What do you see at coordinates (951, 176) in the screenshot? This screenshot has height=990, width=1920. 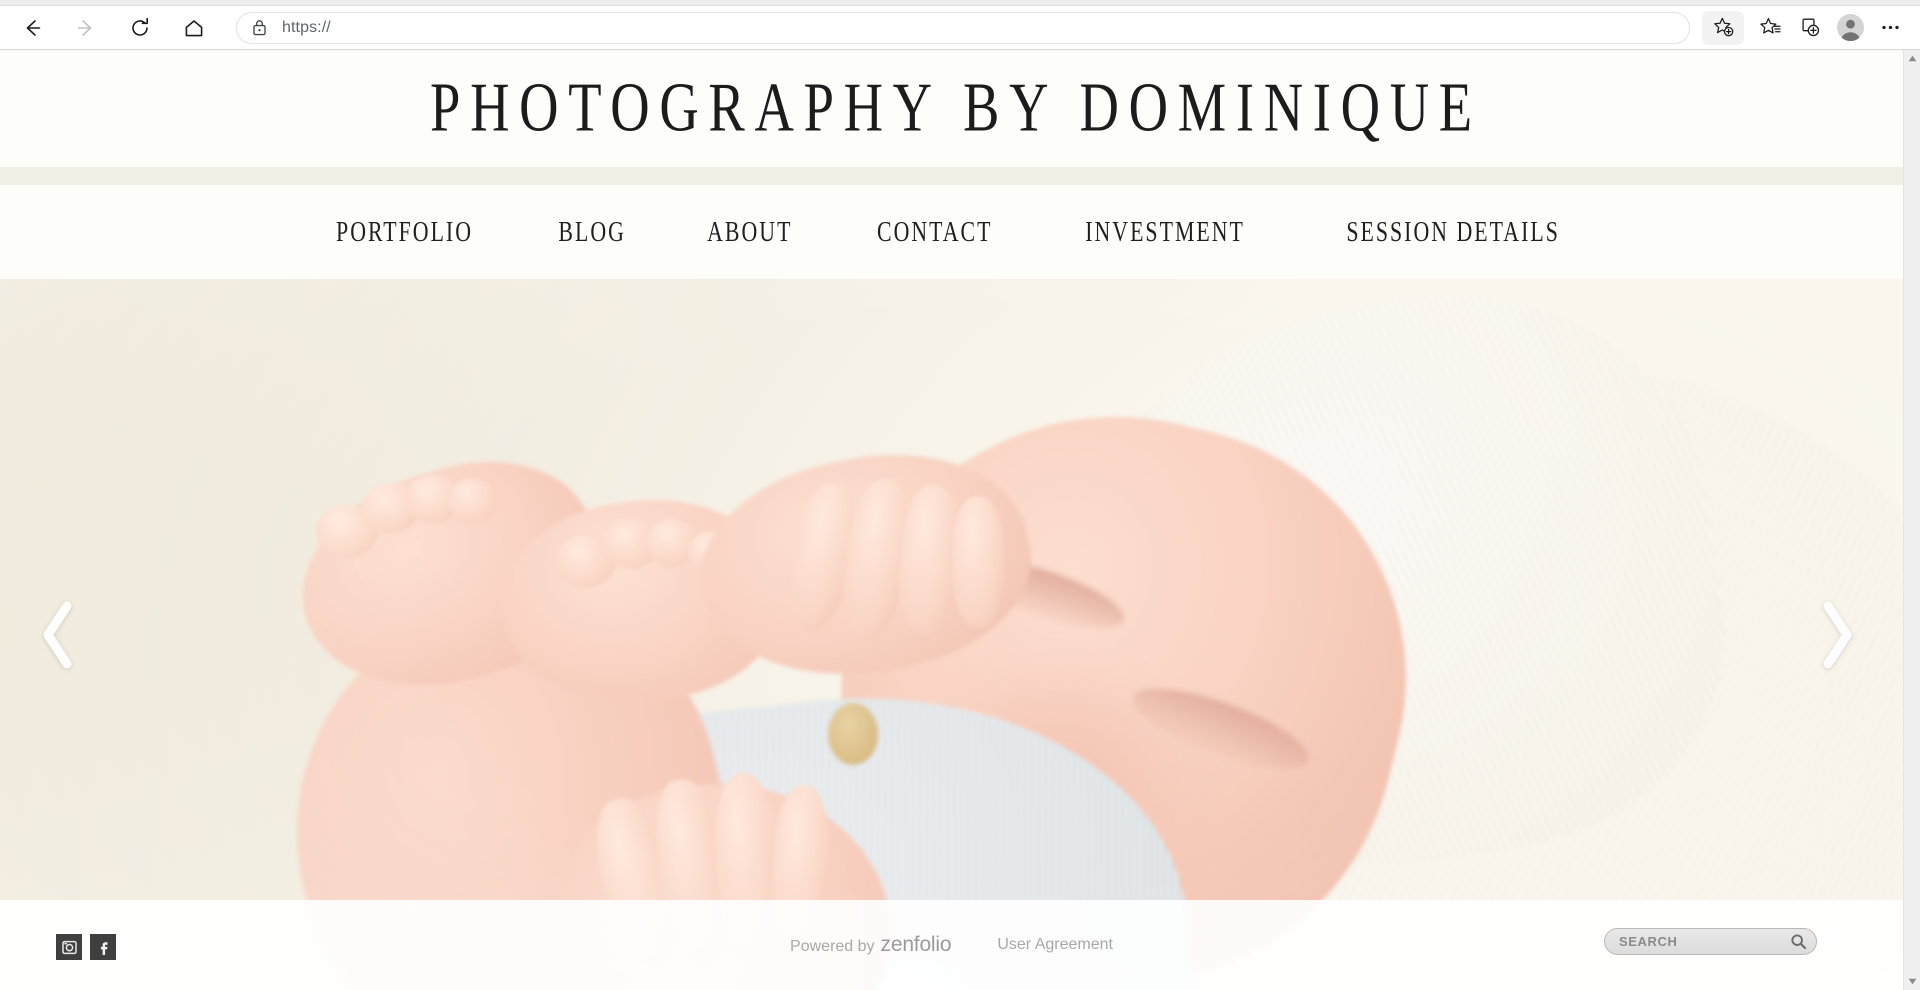 I see `header-accent-strip` at bounding box center [951, 176].